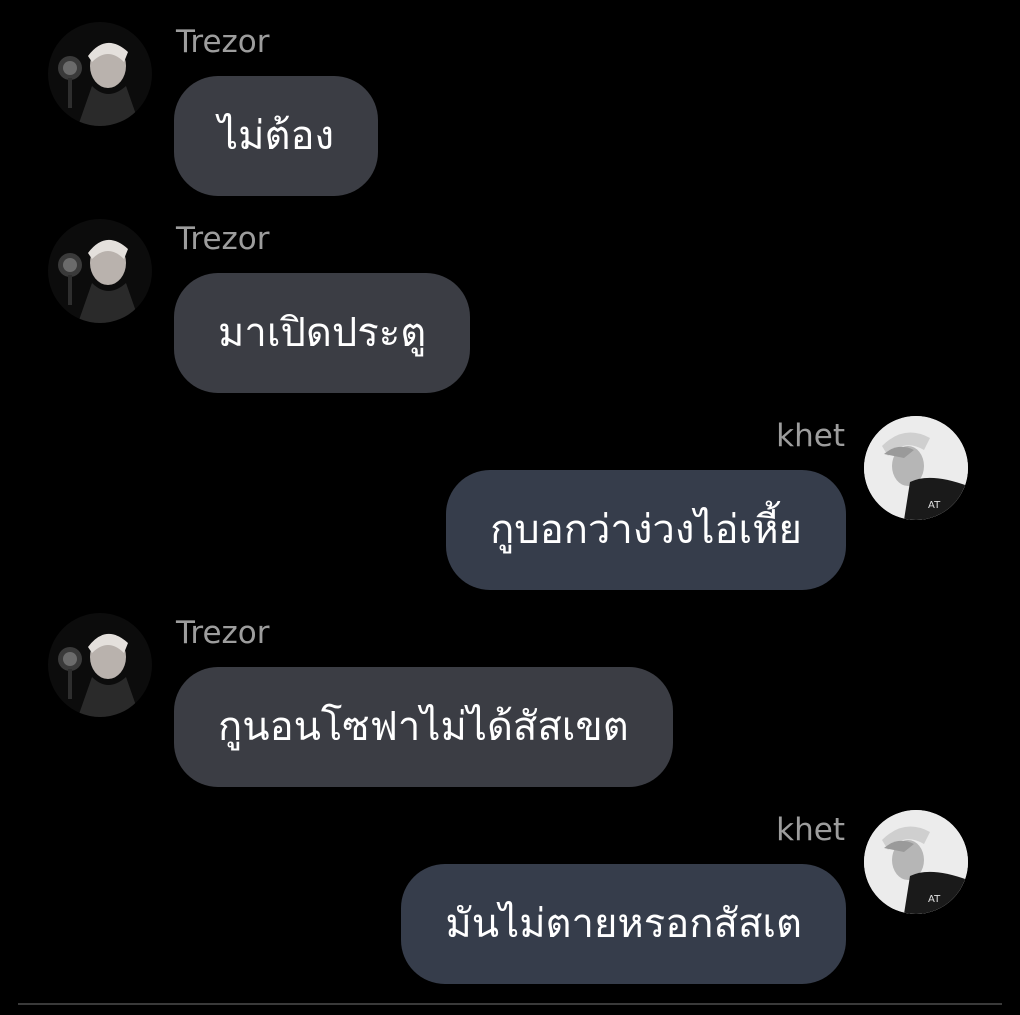 The image size is (1020, 1015). What do you see at coordinates (646, 530) in the screenshot?
I see `message-bubble: กูบอกว่าง่วงไอ่เหี้ย` at bounding box center [646, 530].